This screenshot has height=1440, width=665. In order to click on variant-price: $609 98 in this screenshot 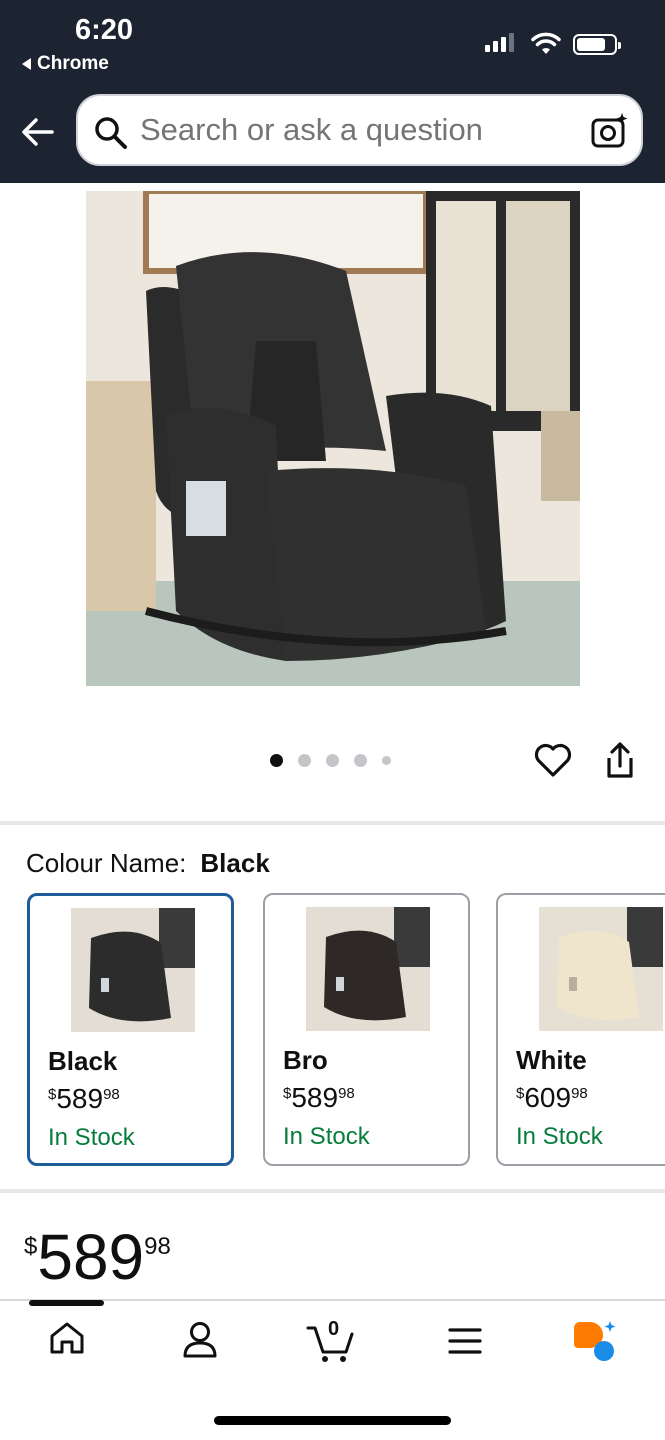, I will do `click(552, 1097)`.